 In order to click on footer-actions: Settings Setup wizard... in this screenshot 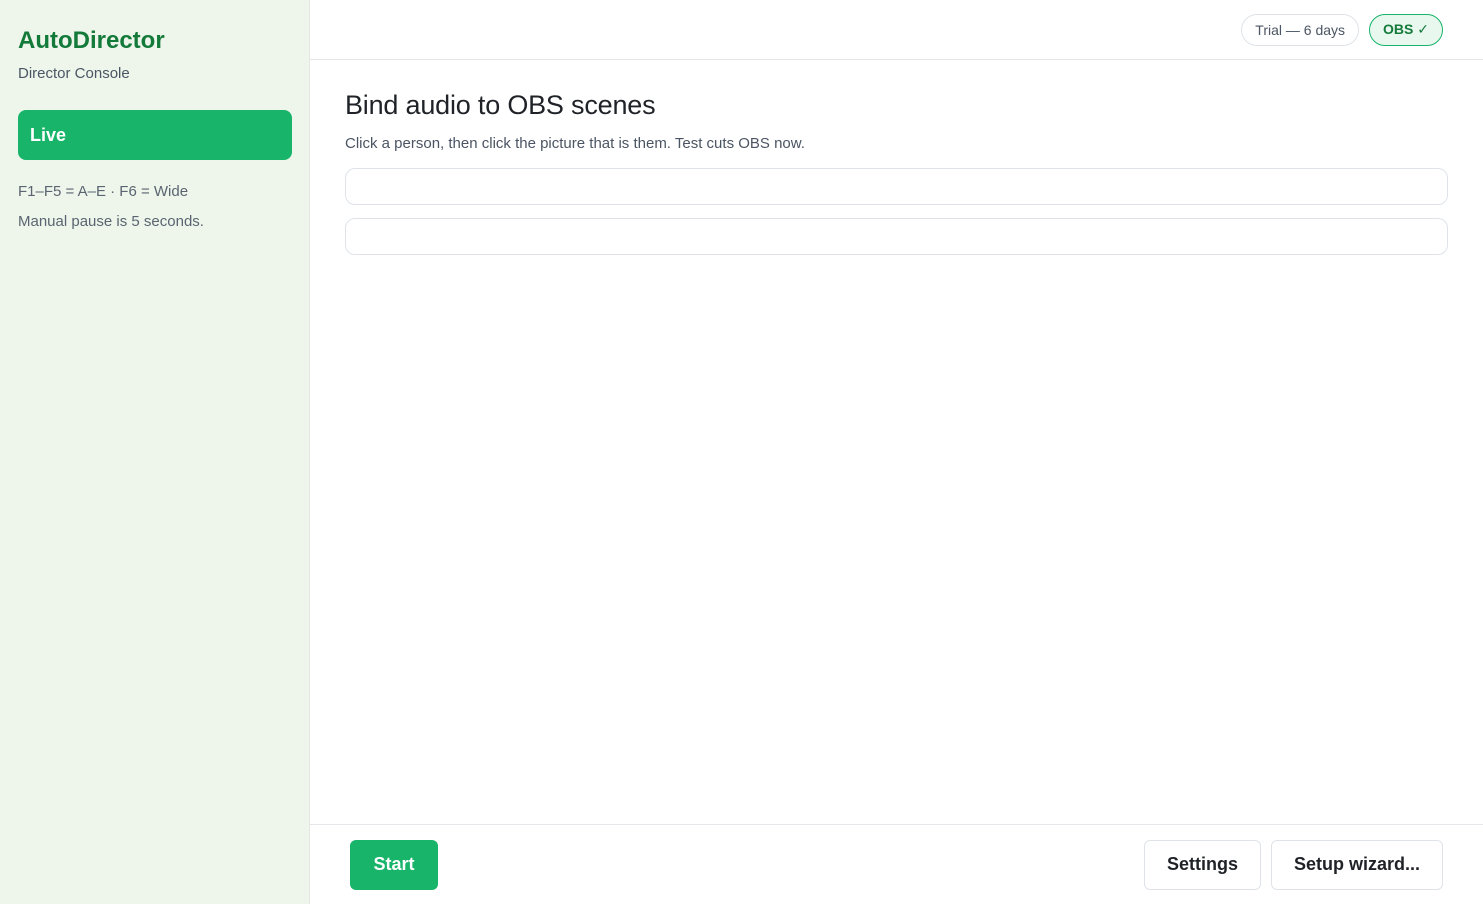, I will do `click(1293, 864)`.